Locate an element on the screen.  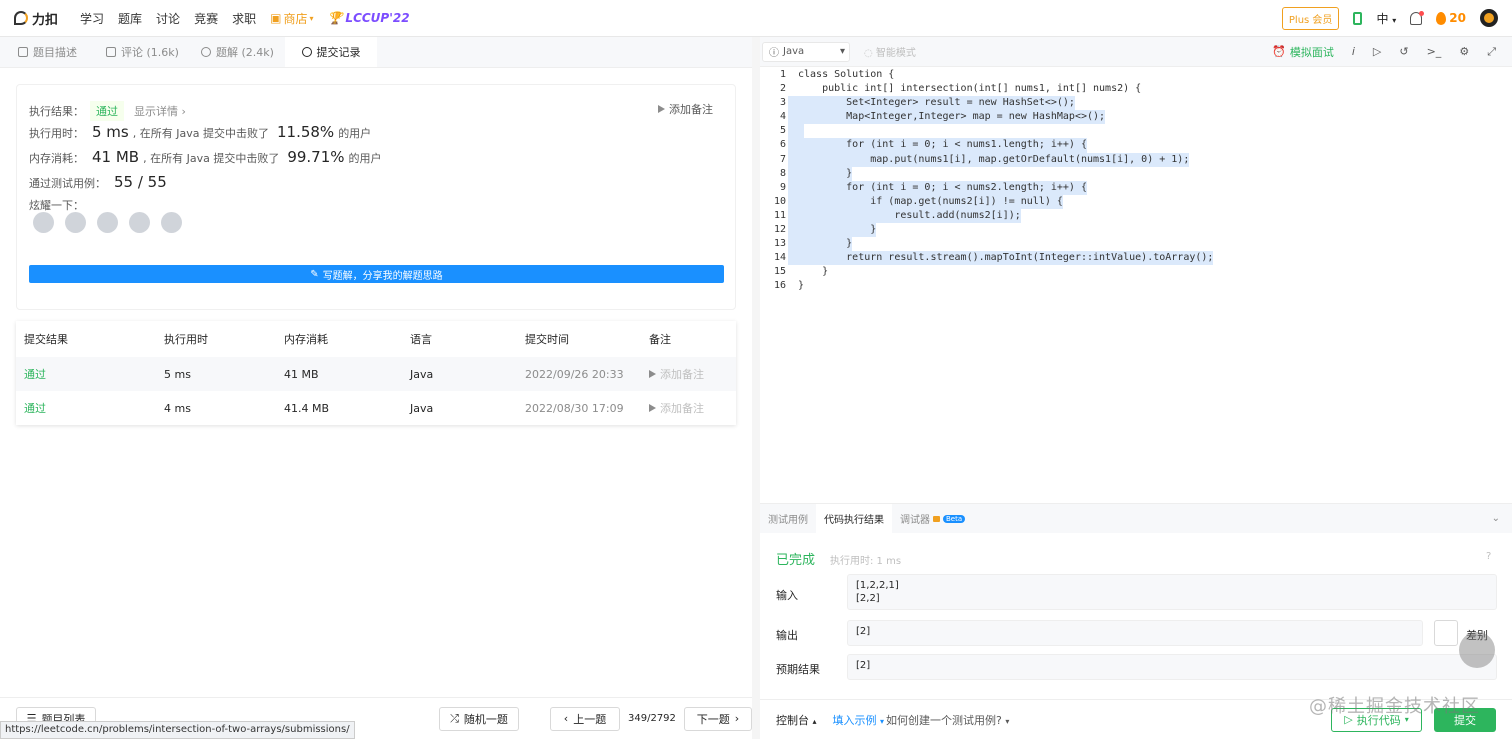
code-line: 16} is located at coordinates (1136, 286).